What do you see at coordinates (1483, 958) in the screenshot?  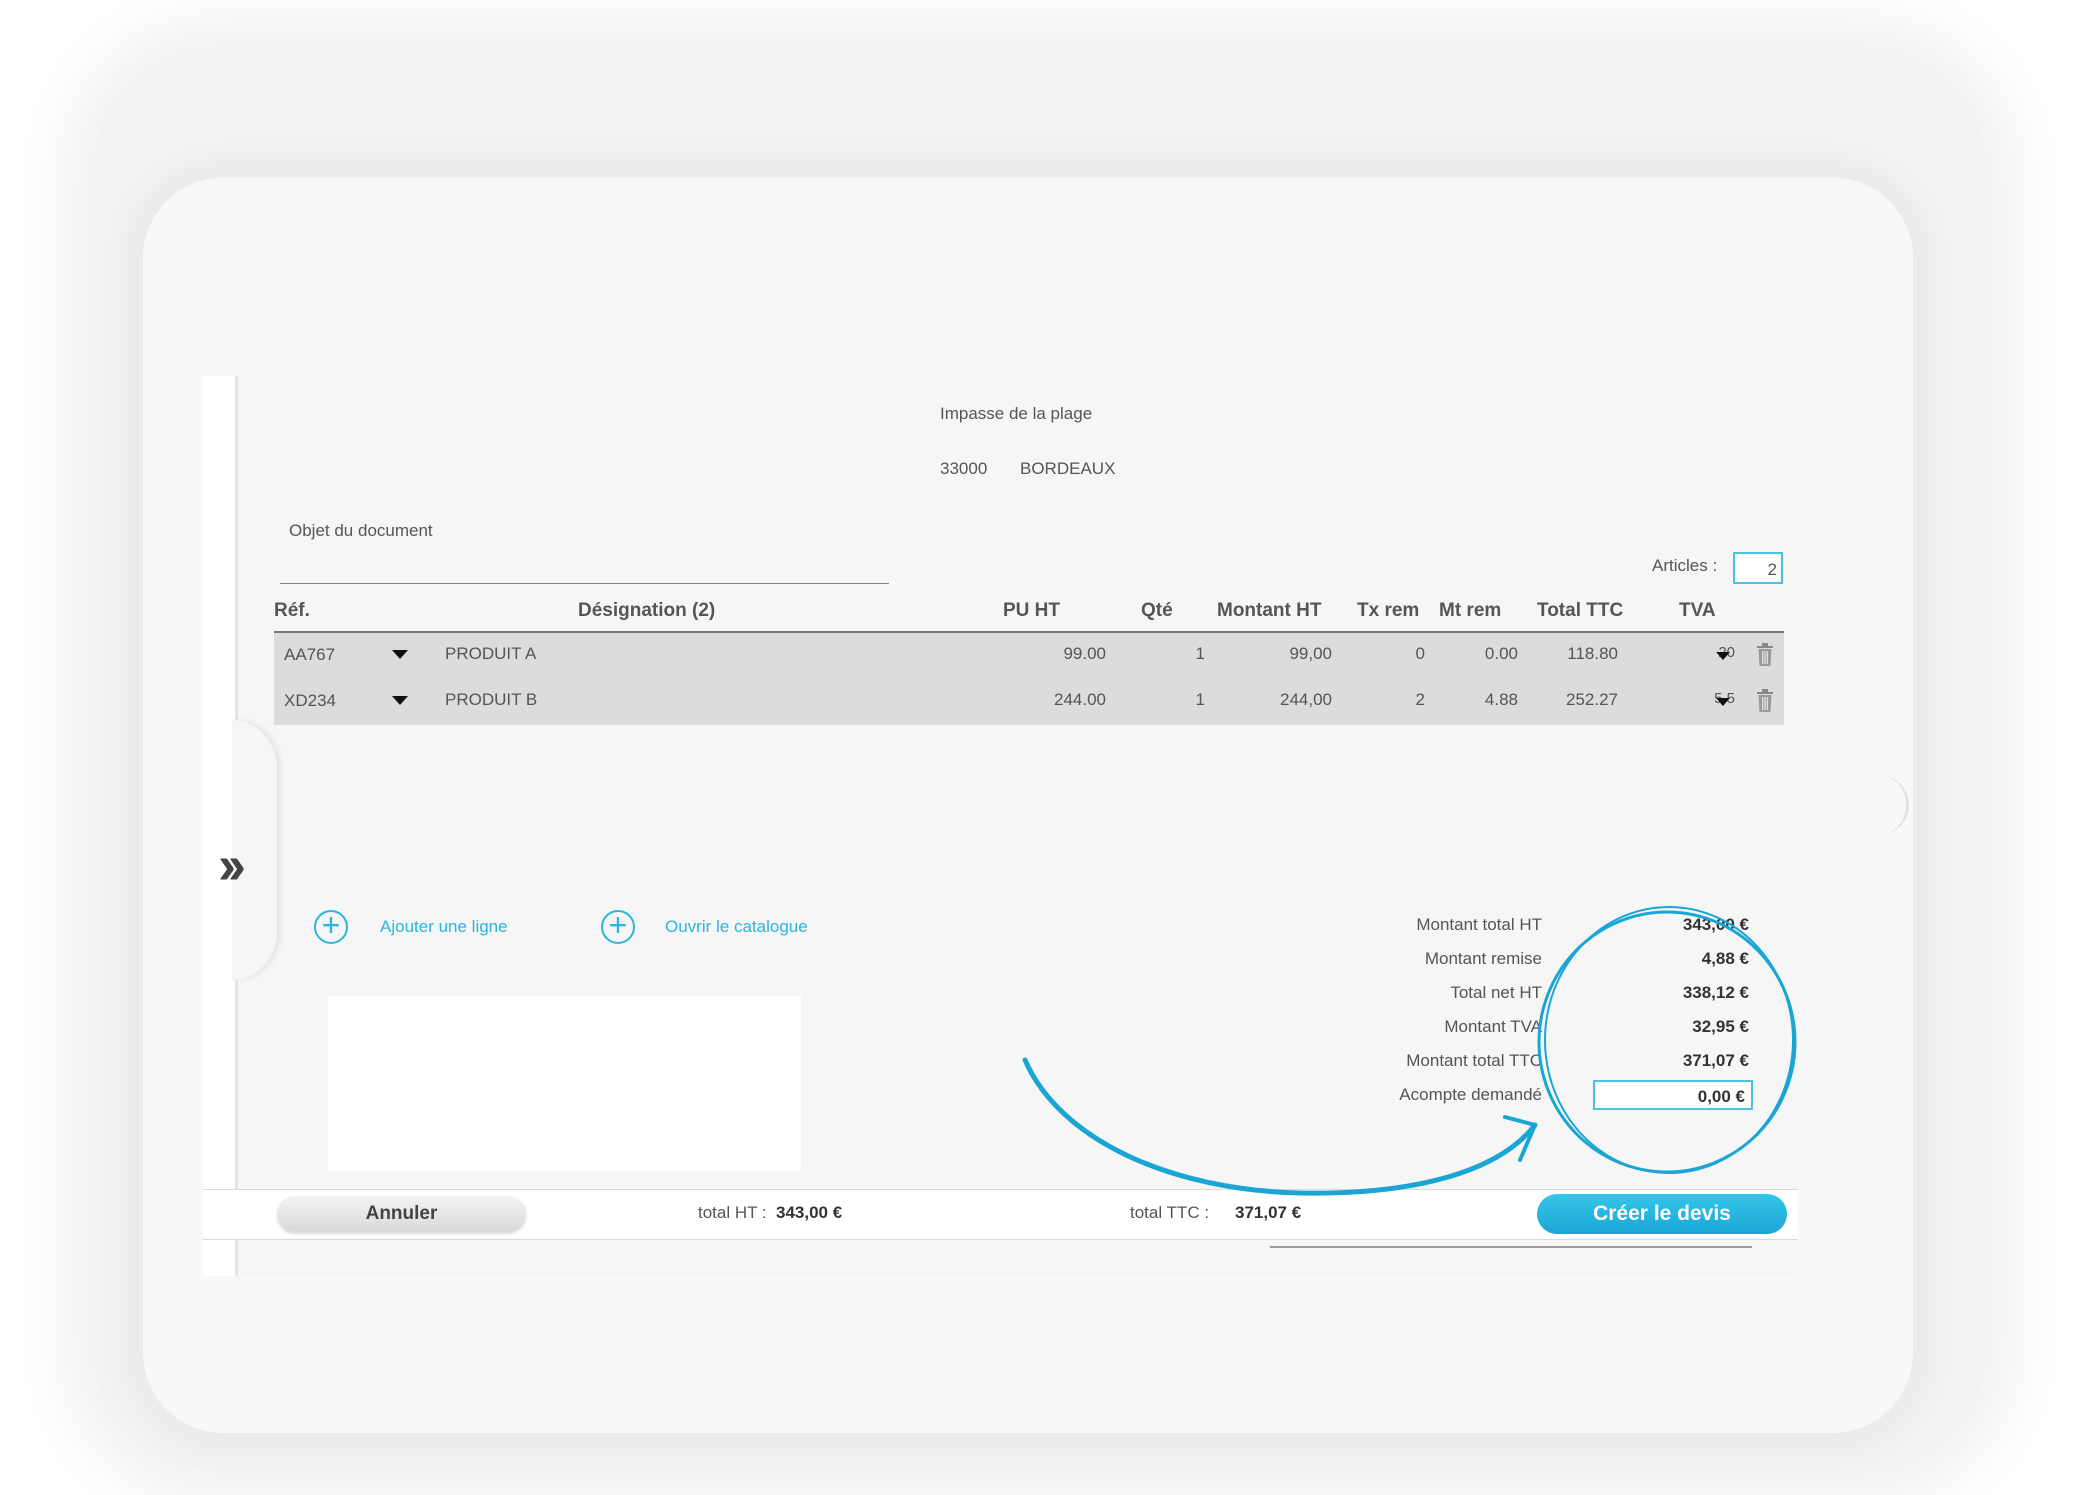 I see `summary-remise-label: Montant remise` at bounding box center [1483, 958].